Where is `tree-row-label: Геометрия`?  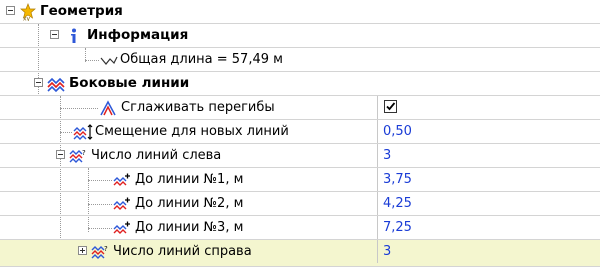 tree-row-label: Геометрия is located at coordinates (81, 11).